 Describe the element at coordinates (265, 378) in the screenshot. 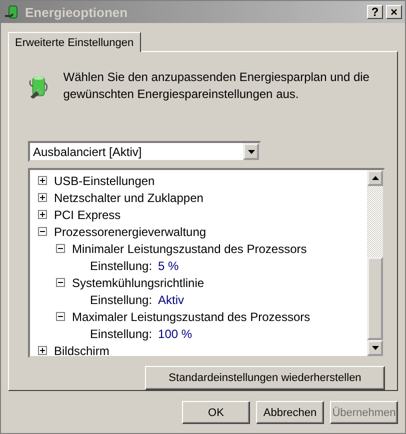

I see `restore-defaults-button: Standardeinstellungen wiederherstellen` at that location.